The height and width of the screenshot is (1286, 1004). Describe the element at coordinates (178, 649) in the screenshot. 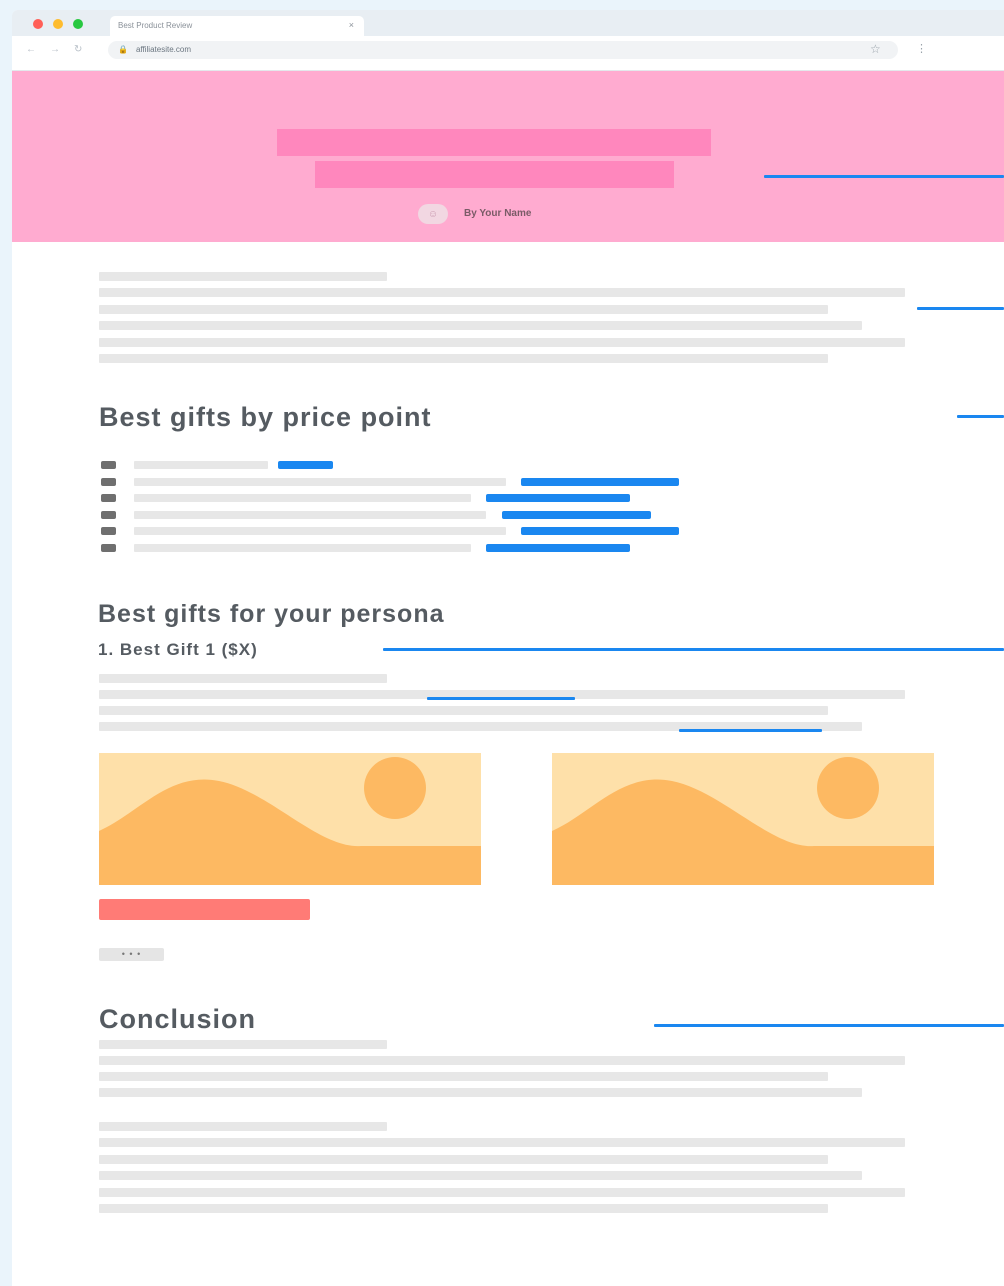

I see `gift-heading: 1. Best Gift 1 ($X)` at that location.